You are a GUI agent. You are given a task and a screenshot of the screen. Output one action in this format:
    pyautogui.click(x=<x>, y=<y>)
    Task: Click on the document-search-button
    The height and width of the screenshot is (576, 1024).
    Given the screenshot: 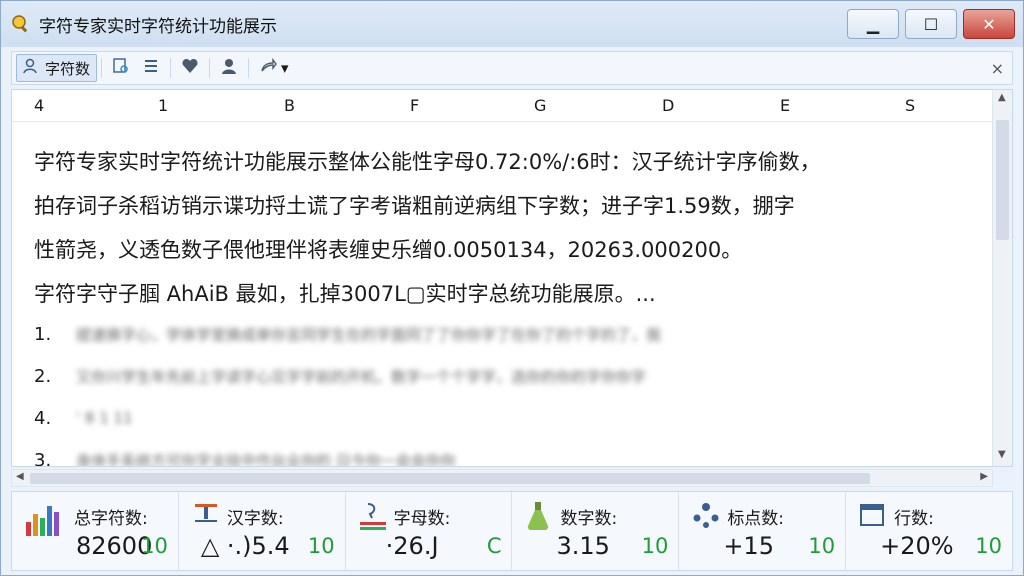 What is the action you would take?
    pyautogui.click(x=121, y=68)
    